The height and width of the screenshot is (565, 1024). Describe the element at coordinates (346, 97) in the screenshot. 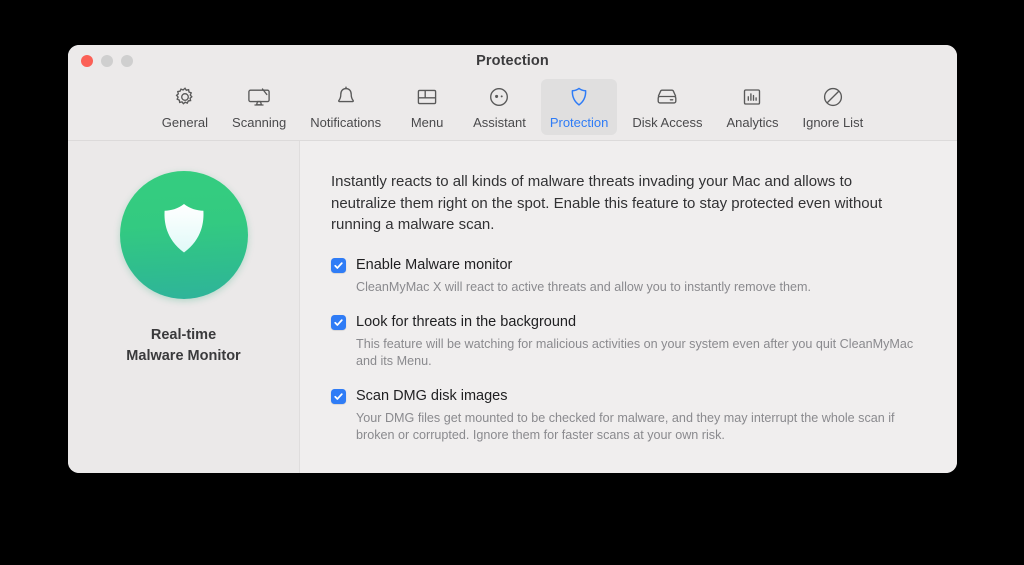

I see `bell-icon` at that location.